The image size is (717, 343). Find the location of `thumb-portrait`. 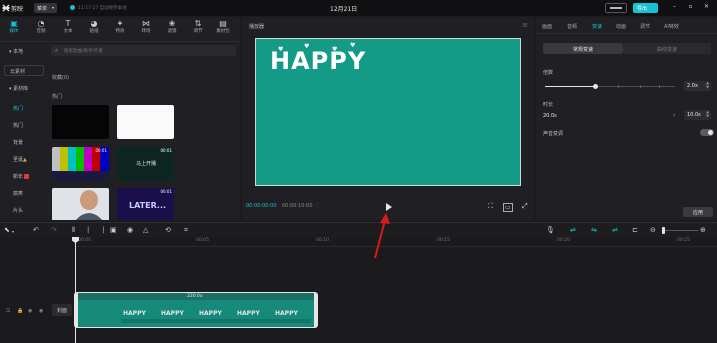

thumb-portrait is located at coordinates (80, 204).